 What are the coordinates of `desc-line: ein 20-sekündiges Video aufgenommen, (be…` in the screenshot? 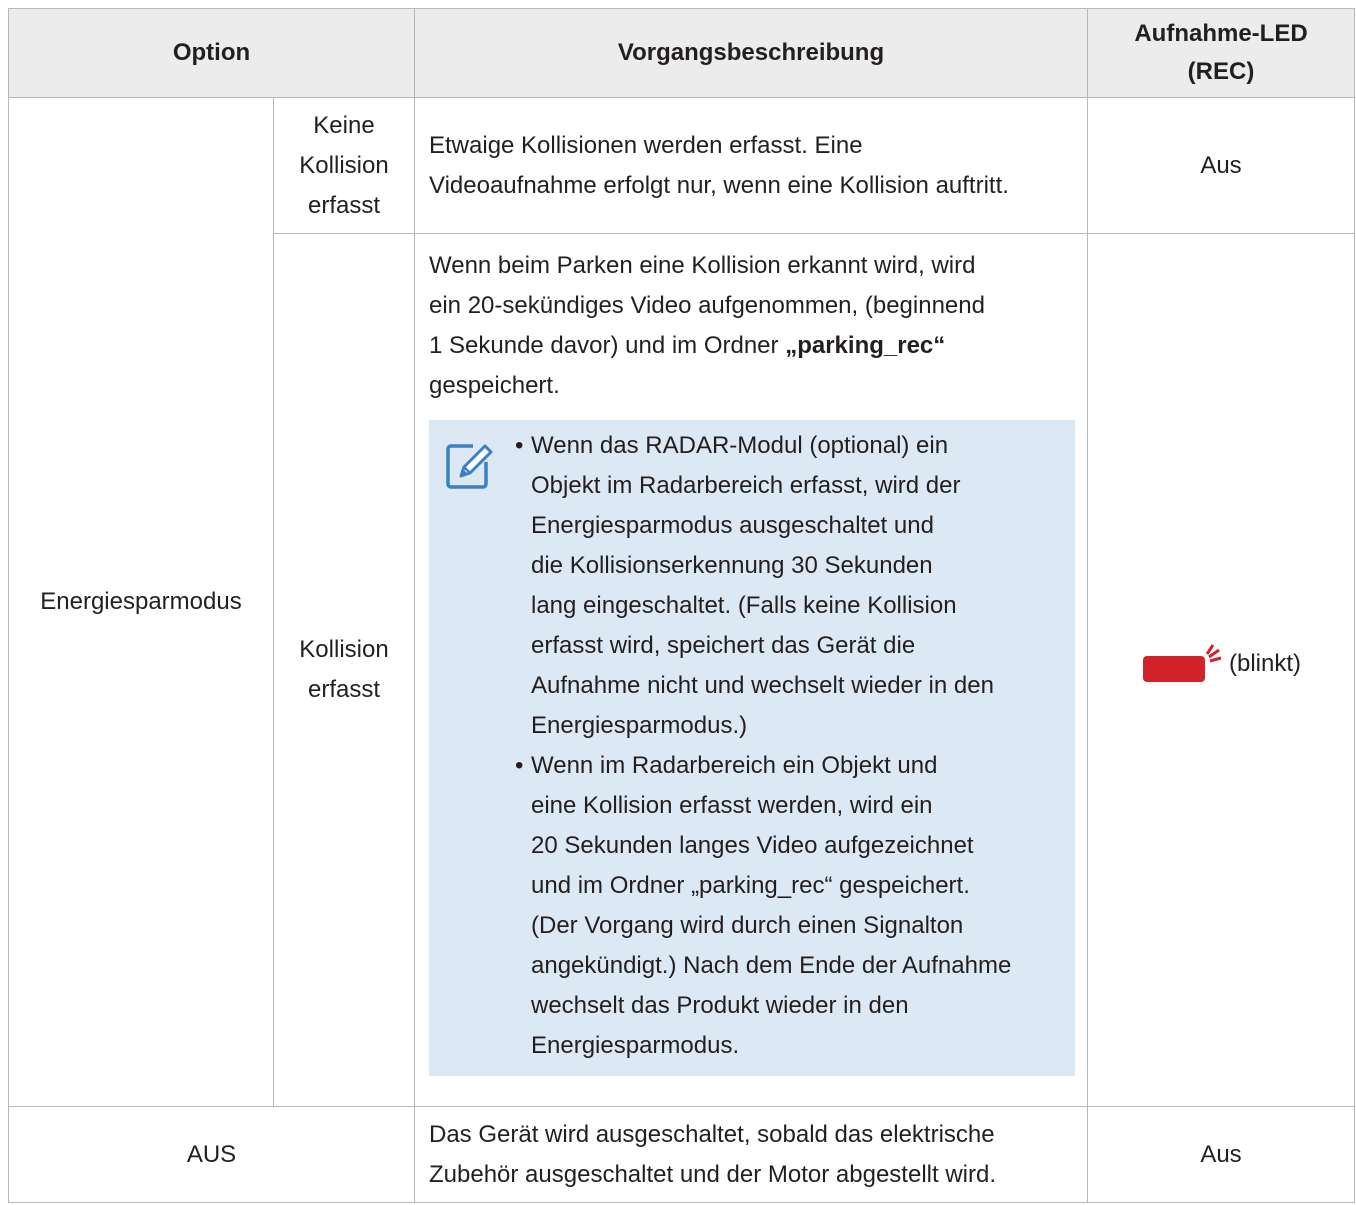 It's located at (707, 305).